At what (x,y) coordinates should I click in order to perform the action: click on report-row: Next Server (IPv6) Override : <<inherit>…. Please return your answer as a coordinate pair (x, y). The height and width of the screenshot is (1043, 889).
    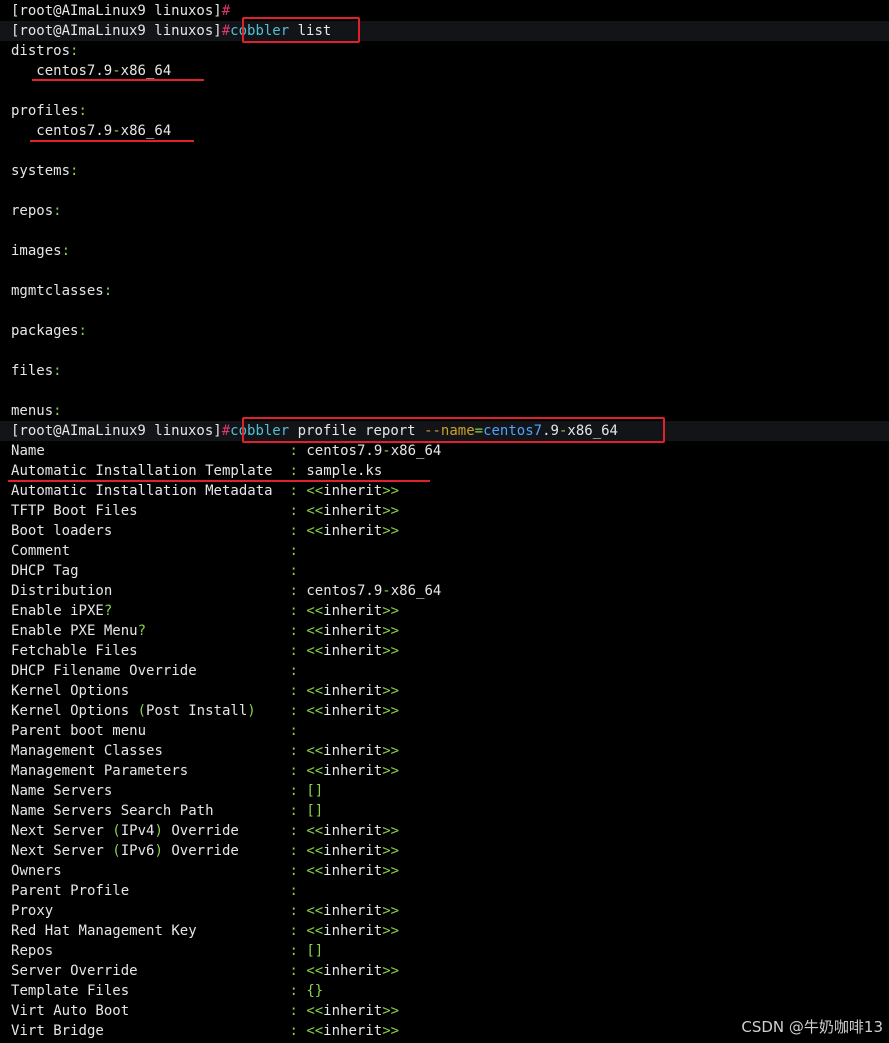
    Looking at the image, I should click on (205, 851).